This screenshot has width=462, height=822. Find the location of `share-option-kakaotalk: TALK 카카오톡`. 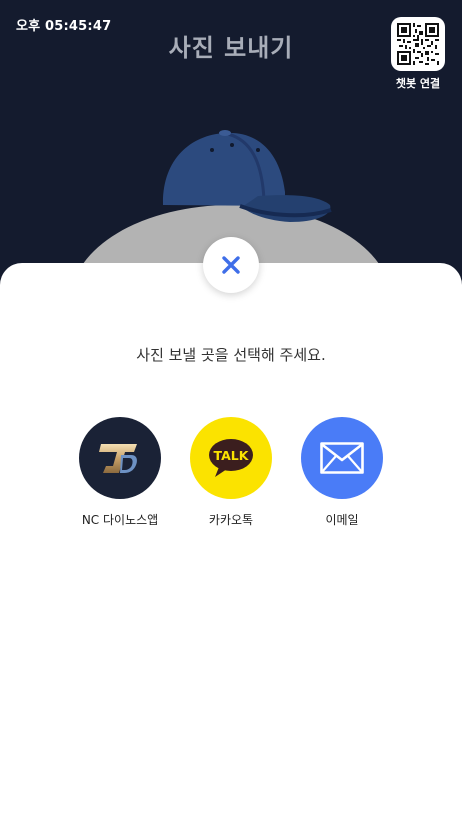

share-option-kakaotalk: TALK 카카오톡 is located at coordinates (231, 472).